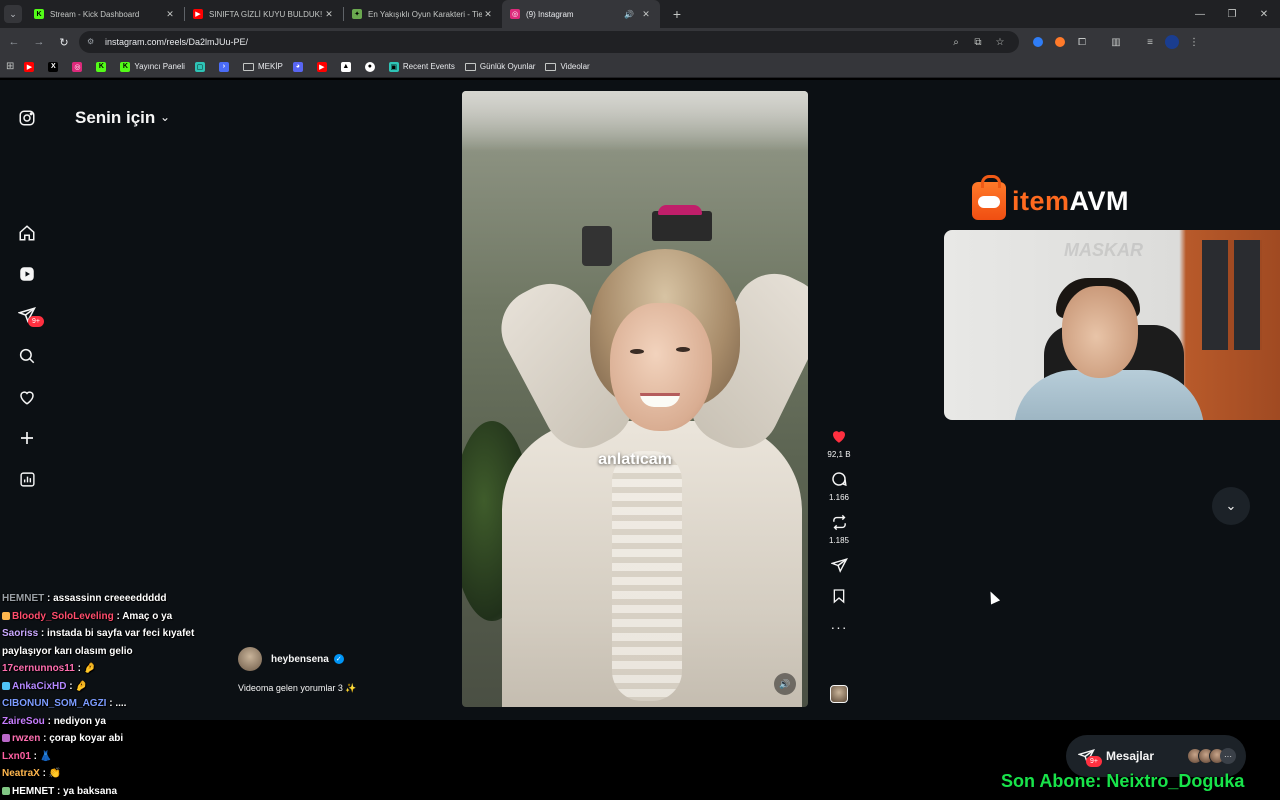  I want to click on audio-thumbnail, so click(839, 694).